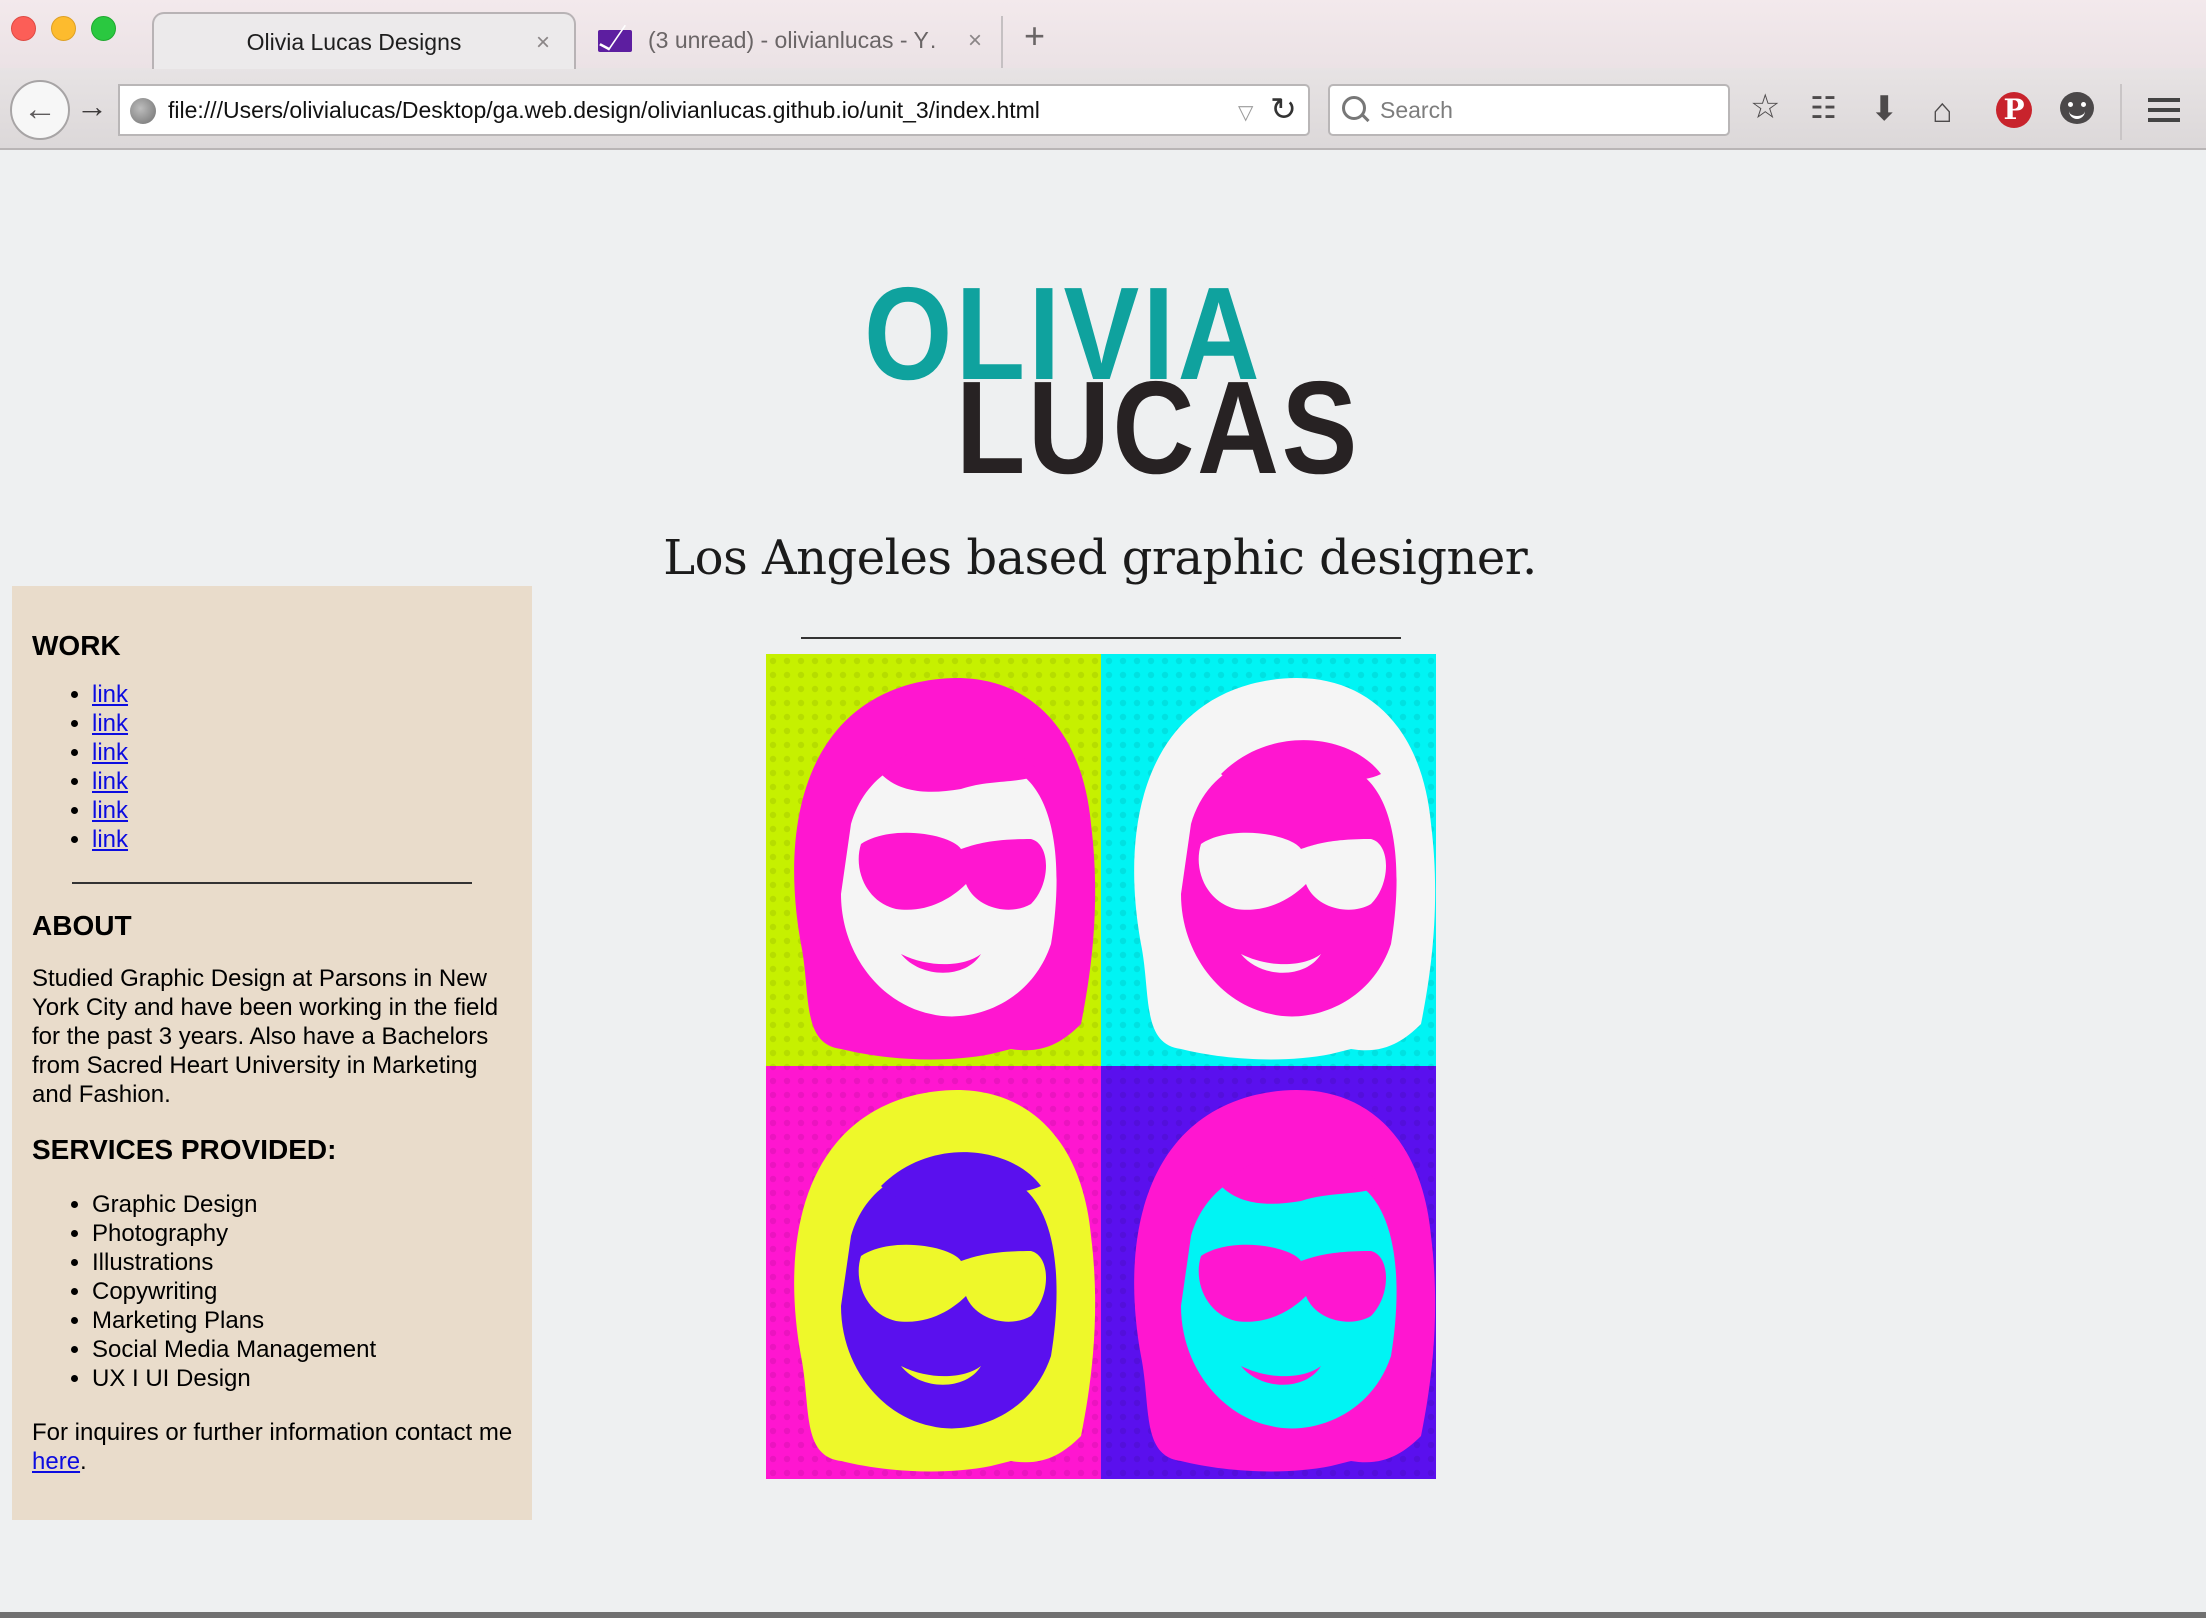 This screenshot has width=2206, height=1618. I want to click on toolbar-separator, so click(2121, 112).